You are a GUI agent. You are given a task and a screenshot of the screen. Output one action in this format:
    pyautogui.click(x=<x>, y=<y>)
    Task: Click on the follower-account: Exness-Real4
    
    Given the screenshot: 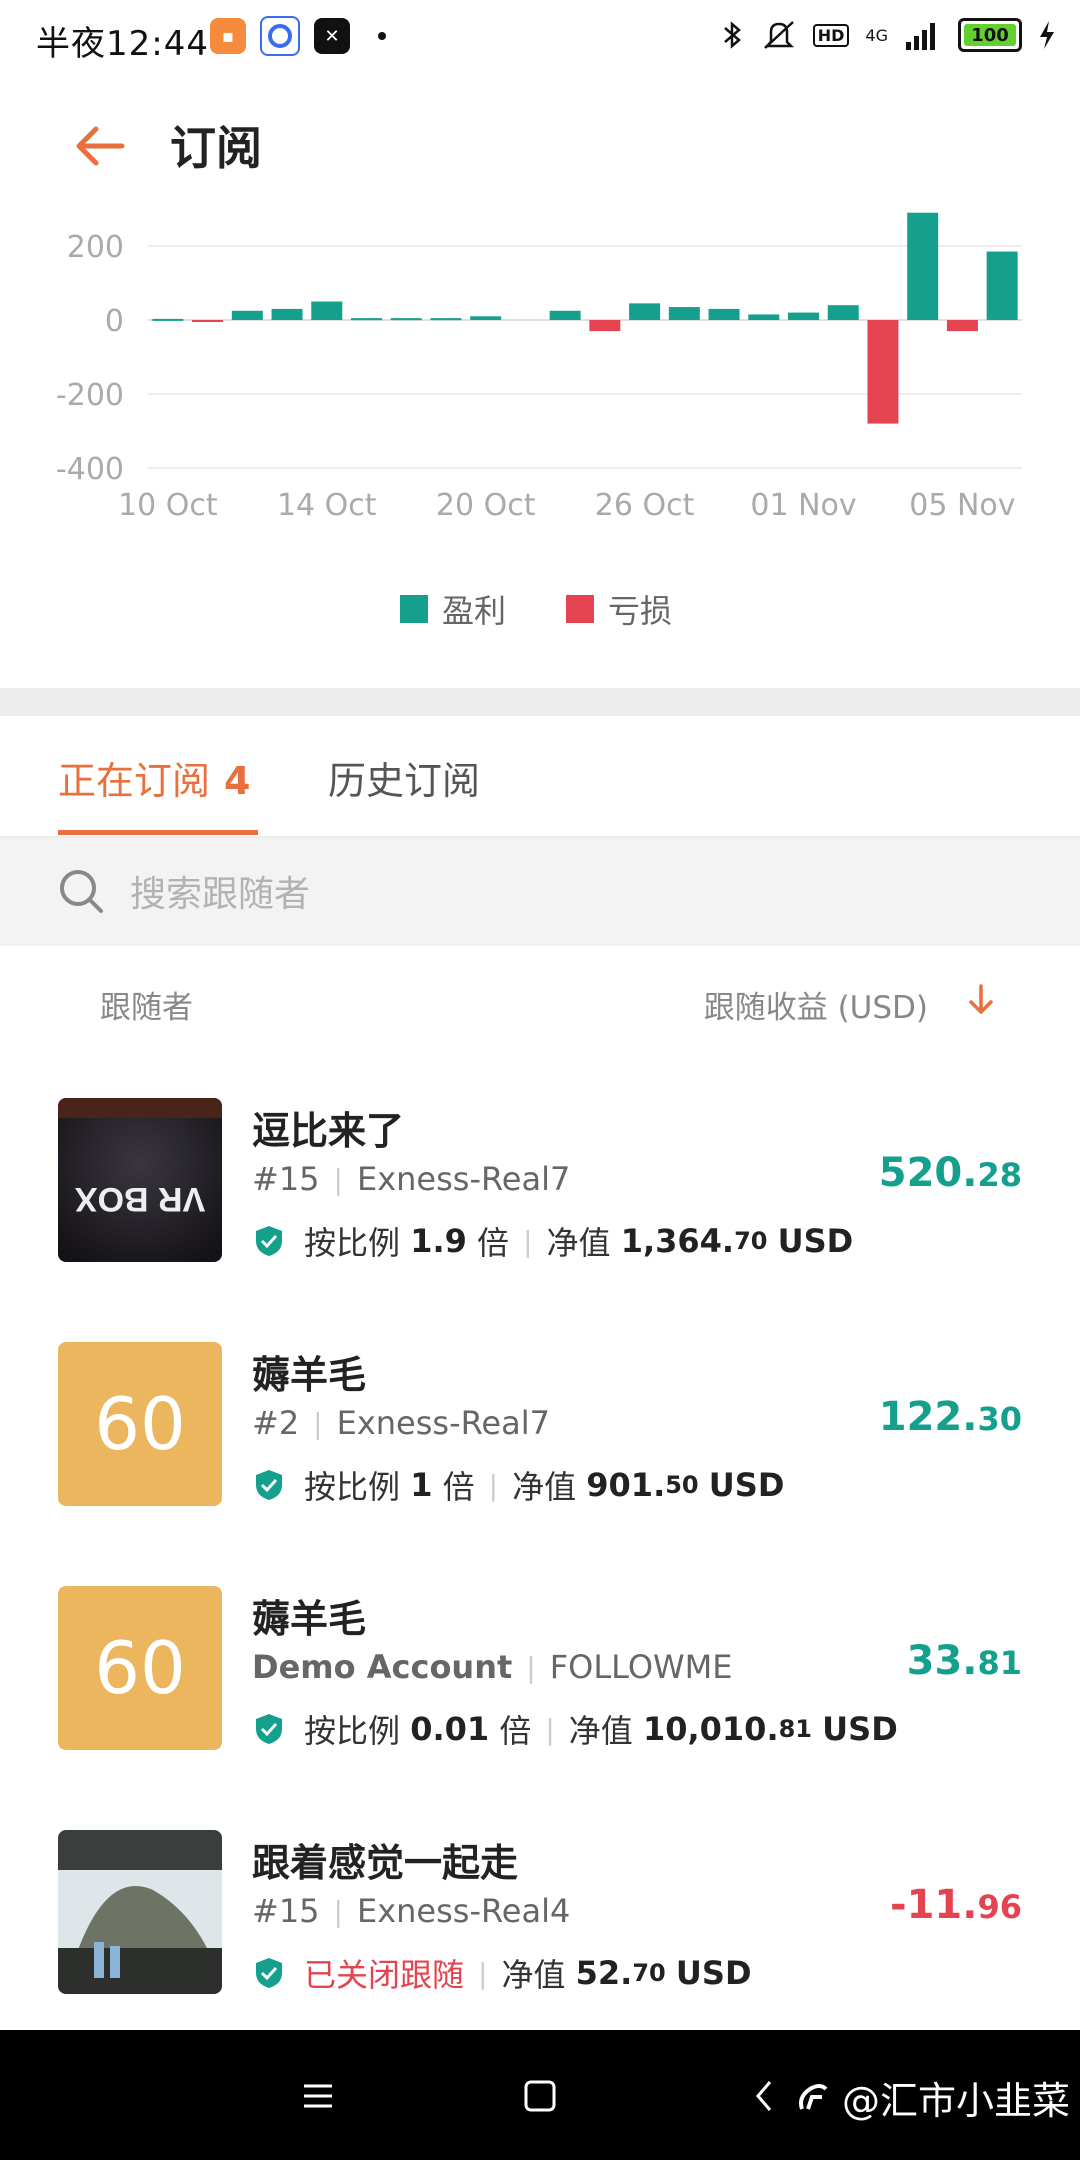 What is the action you would take?
    pyautogui.click(x=463, y=1911)
    